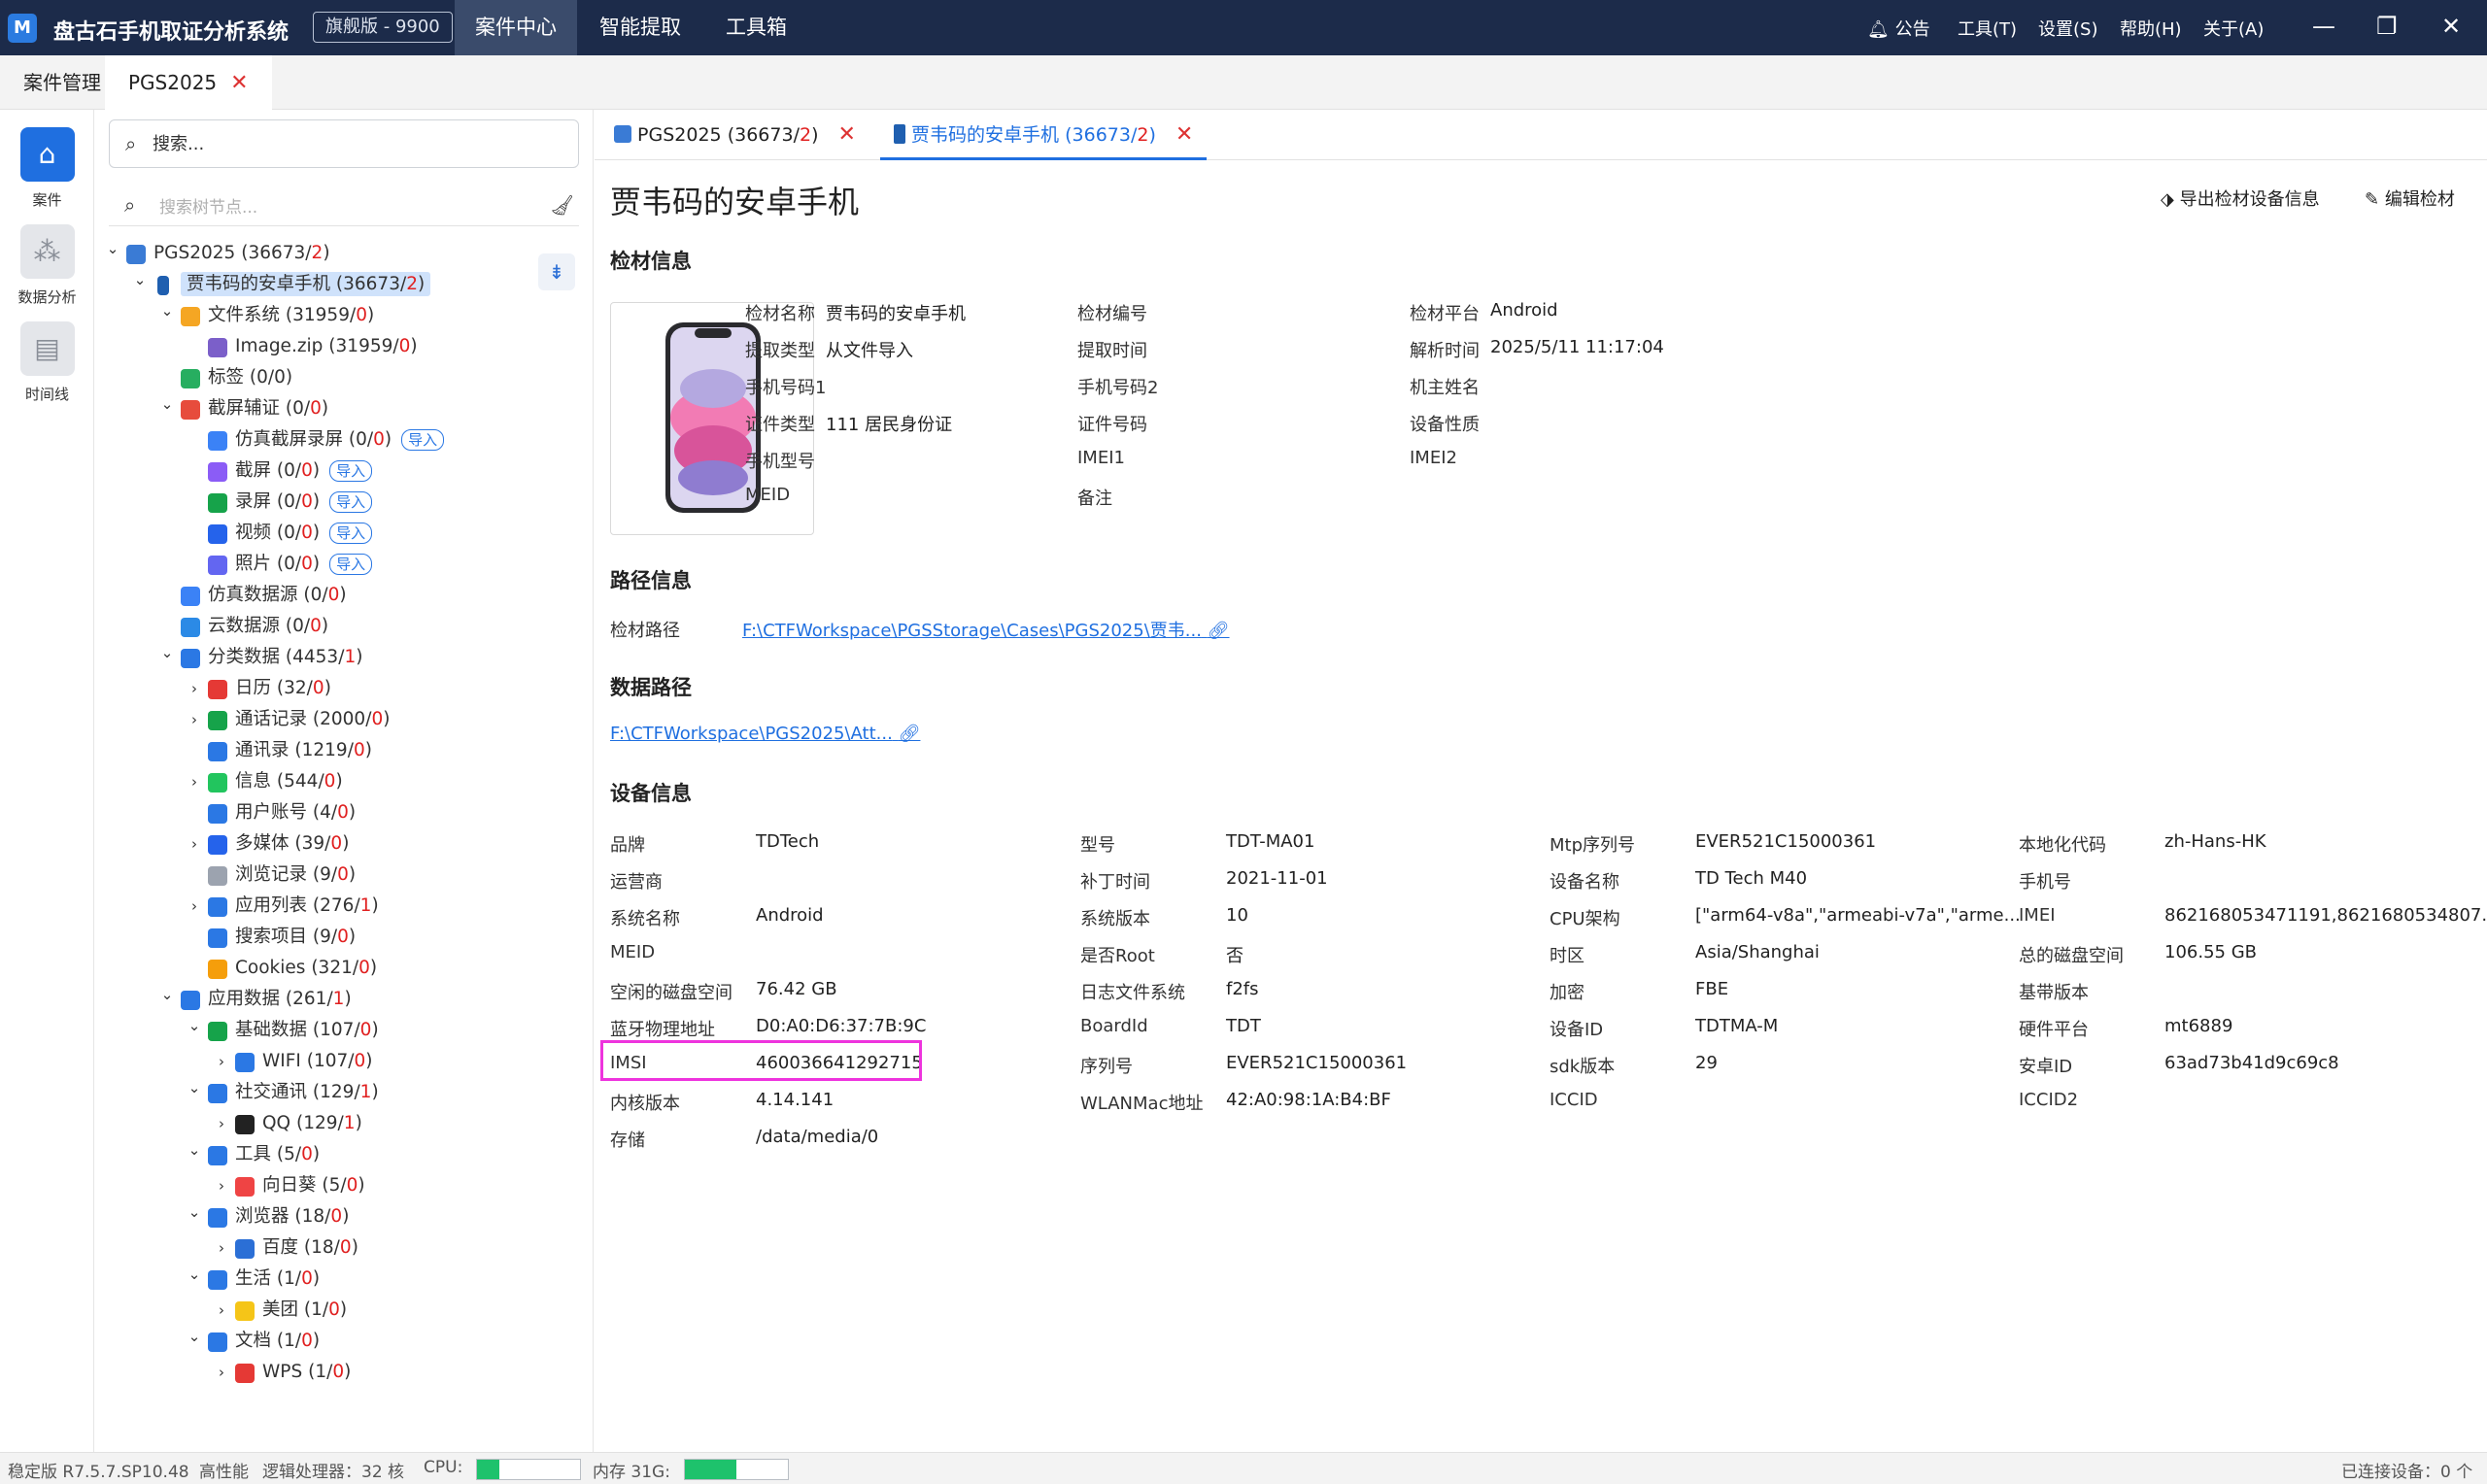  Describe the element at coordinates (645, 919) in the screenshot. I see `device-field-label: 系统名称` at that location.